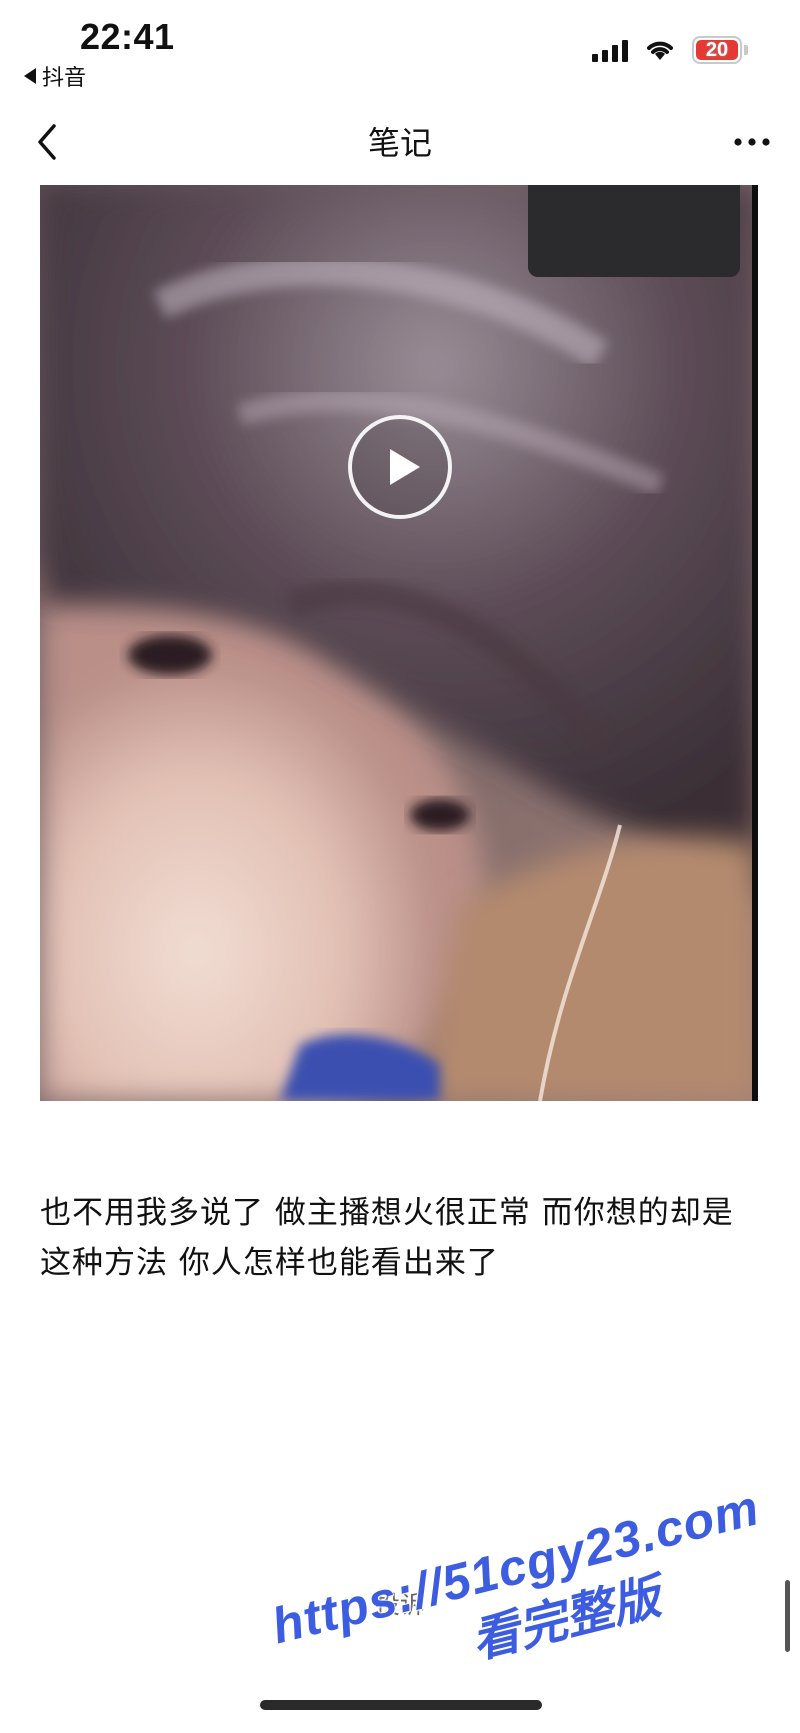 The image size is (800, 1733). I want to click on back-to-app-label: 抖音, so click(64, 78).